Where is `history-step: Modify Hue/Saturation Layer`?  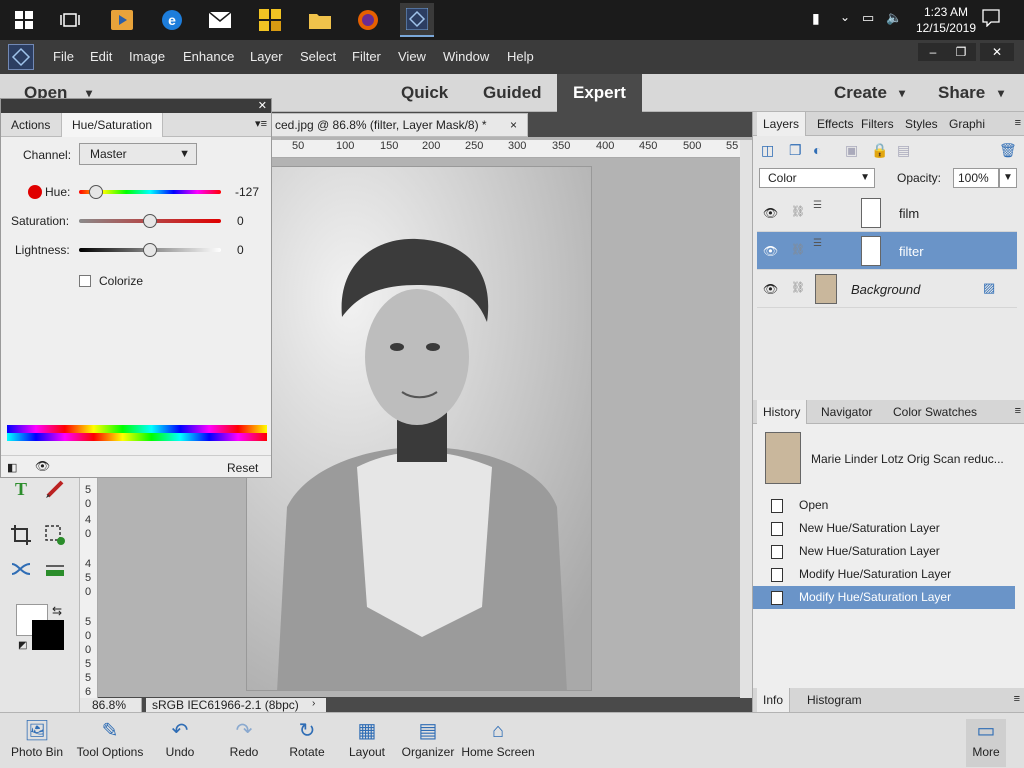
history-step: Modify Hue/Saturation Layer is located at coordinates (884, 597).